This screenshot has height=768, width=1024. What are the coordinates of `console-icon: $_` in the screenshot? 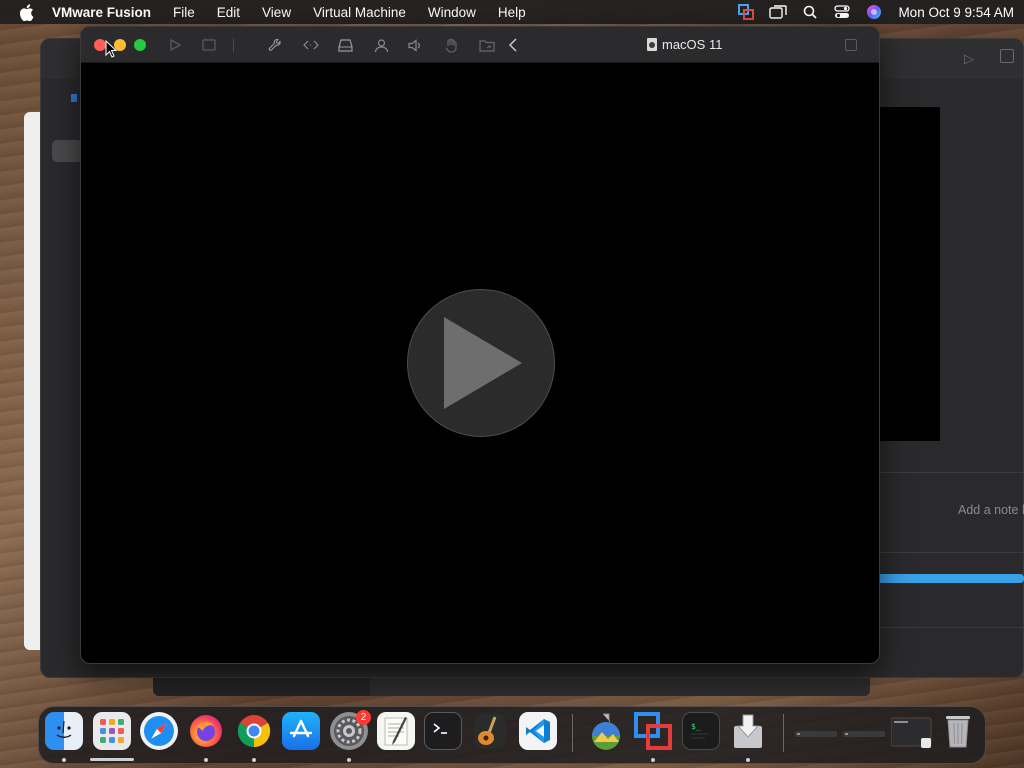 It's located at (701, 731).